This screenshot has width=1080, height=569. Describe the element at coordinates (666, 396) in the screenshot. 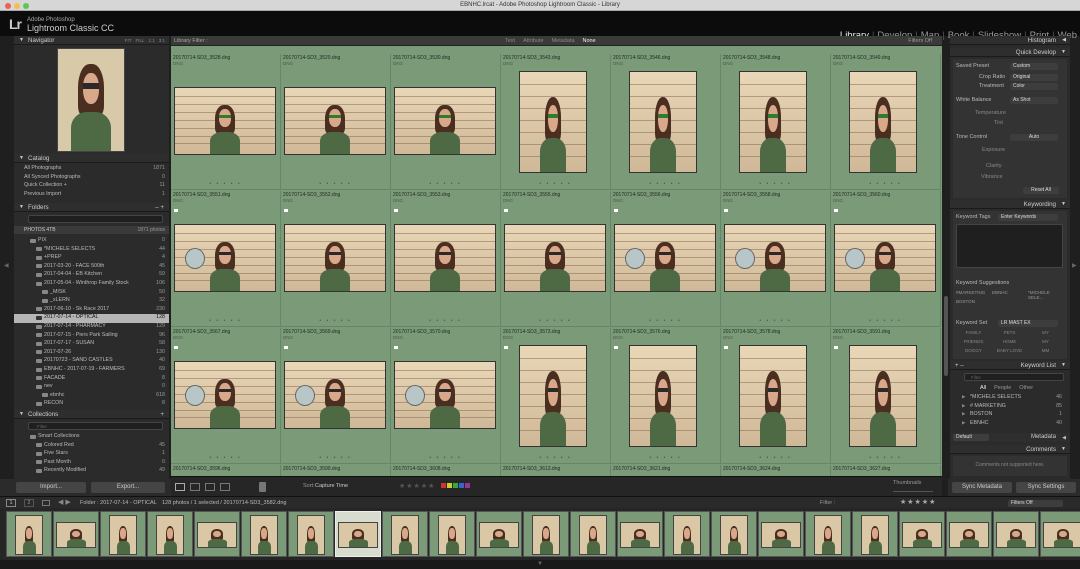

I see `grid-cell: 20170714-SD3_3576.dng DNG • • • • •` at that location.